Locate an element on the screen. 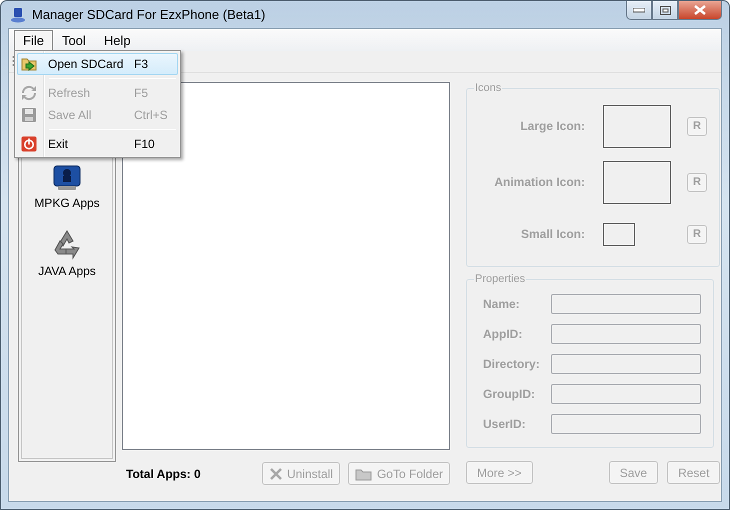  menu-entry: Exit F10 is located at coordinates (97, 144).